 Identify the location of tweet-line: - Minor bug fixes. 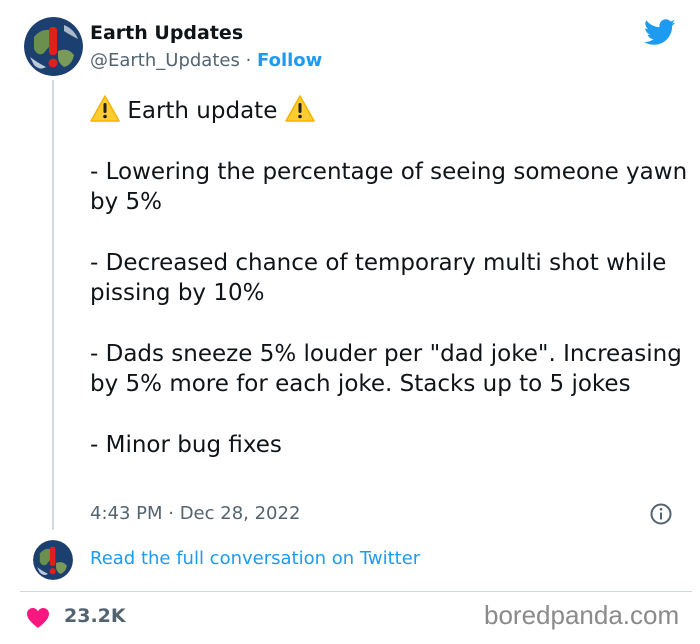
(186, 445).